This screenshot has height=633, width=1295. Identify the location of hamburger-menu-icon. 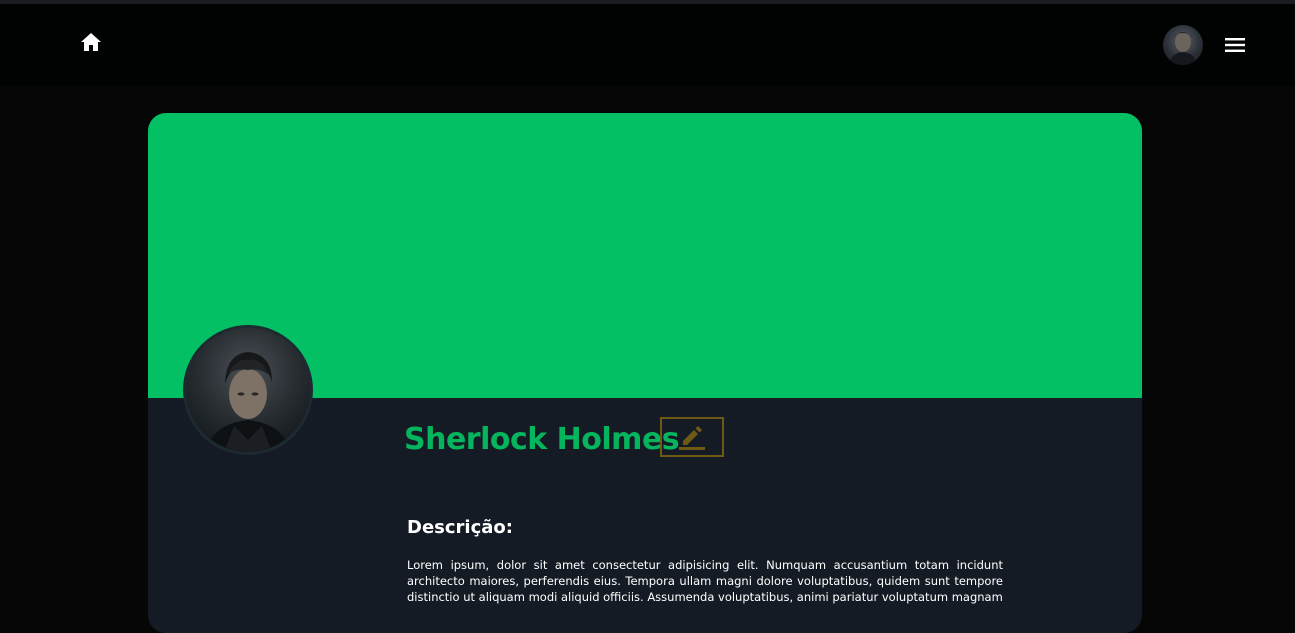
(1235, 45).